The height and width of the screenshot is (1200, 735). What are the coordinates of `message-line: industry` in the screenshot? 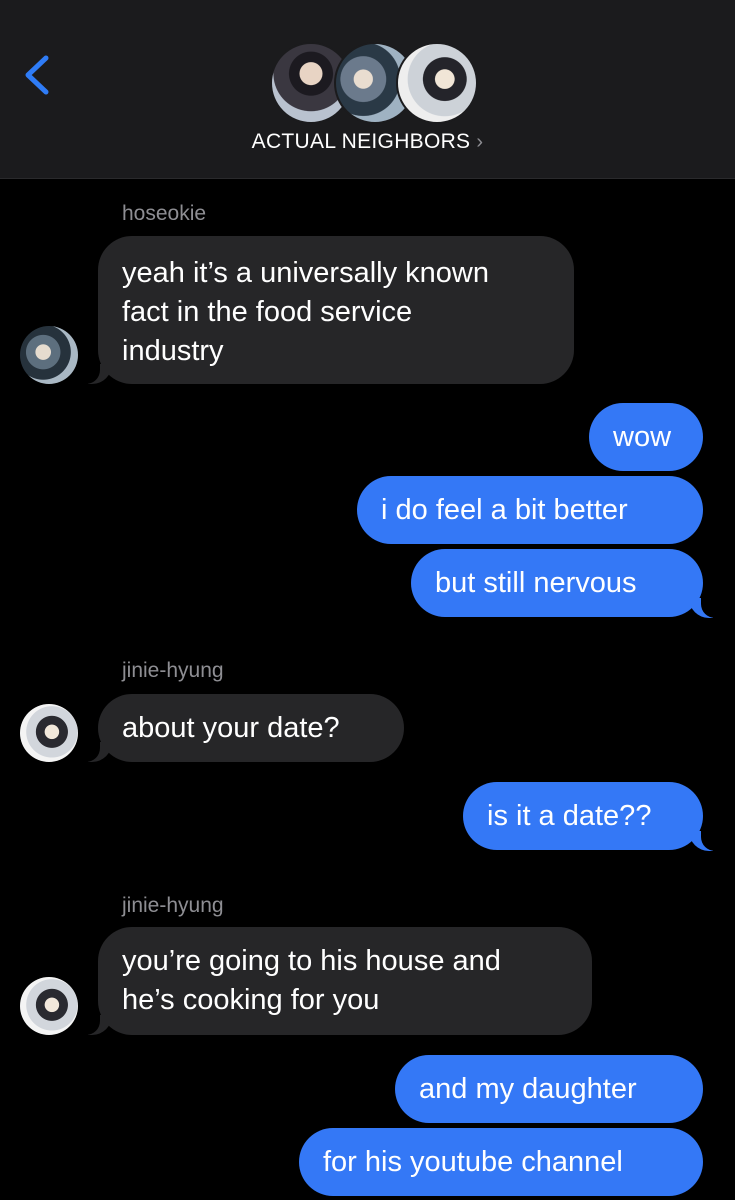 It's located at (173, 351).